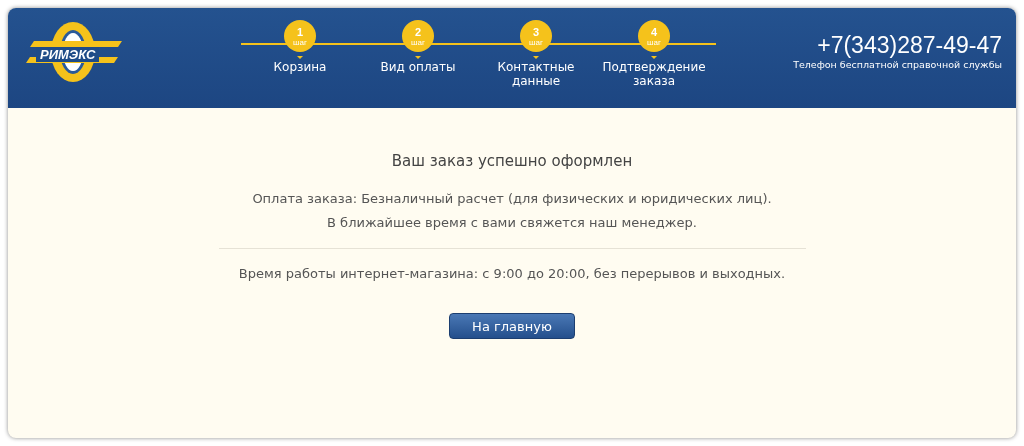 The height and width of the screenshot is (446, 1024). What do you see at coordinates (512, 223) in the screenshot?
I see `info-text: В ближайшее время с вами свяжется наш менеджер.` at bounding box center [512, 223].